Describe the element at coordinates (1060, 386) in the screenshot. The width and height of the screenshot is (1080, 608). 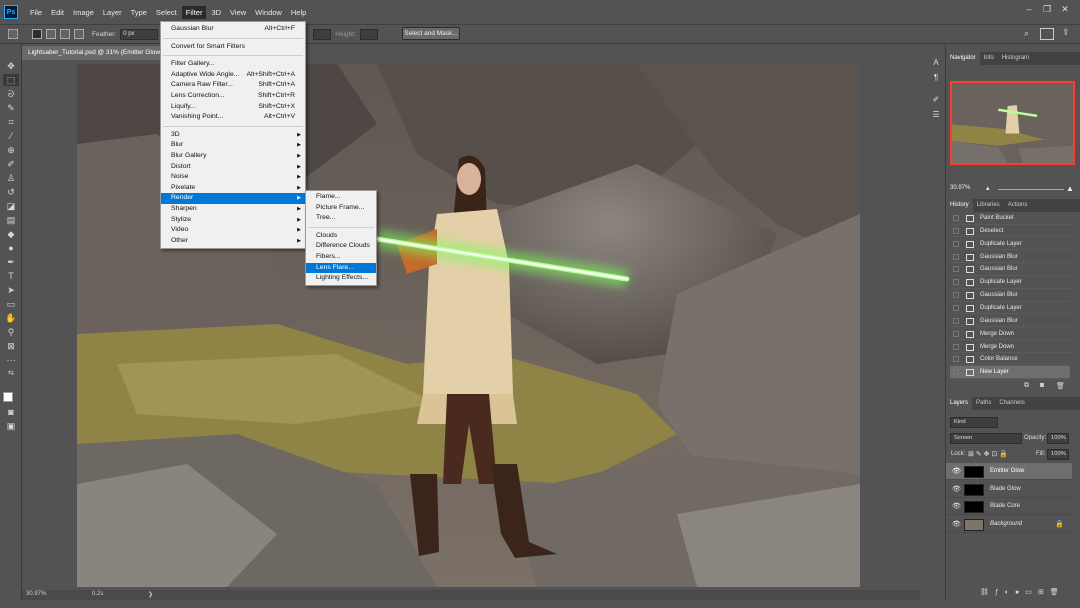
I see `trash-icon: 🗑` at that location.